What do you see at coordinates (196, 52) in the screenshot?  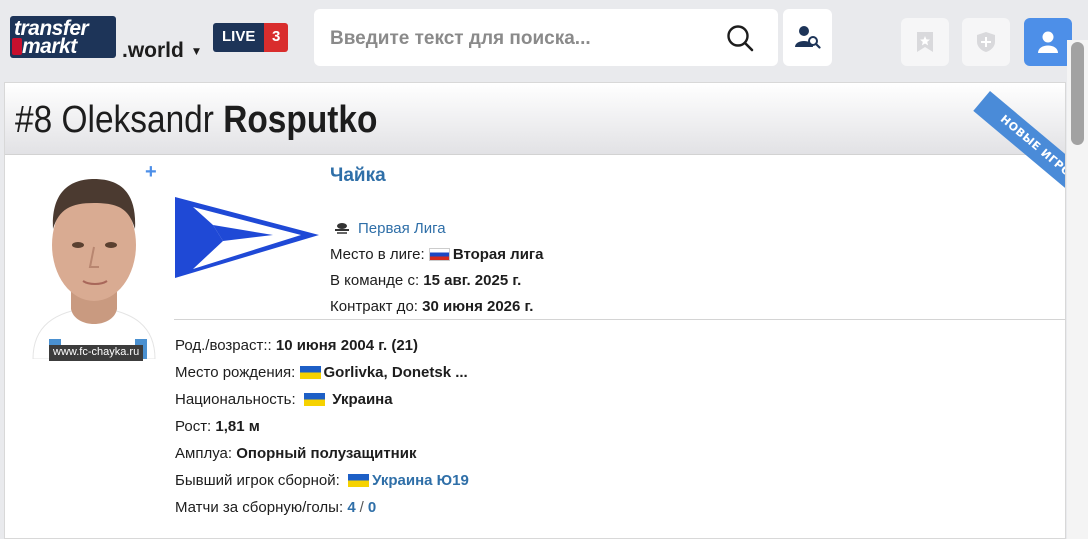 I see `chevron-down-icon: ▼` at bounding box center [196, 52].